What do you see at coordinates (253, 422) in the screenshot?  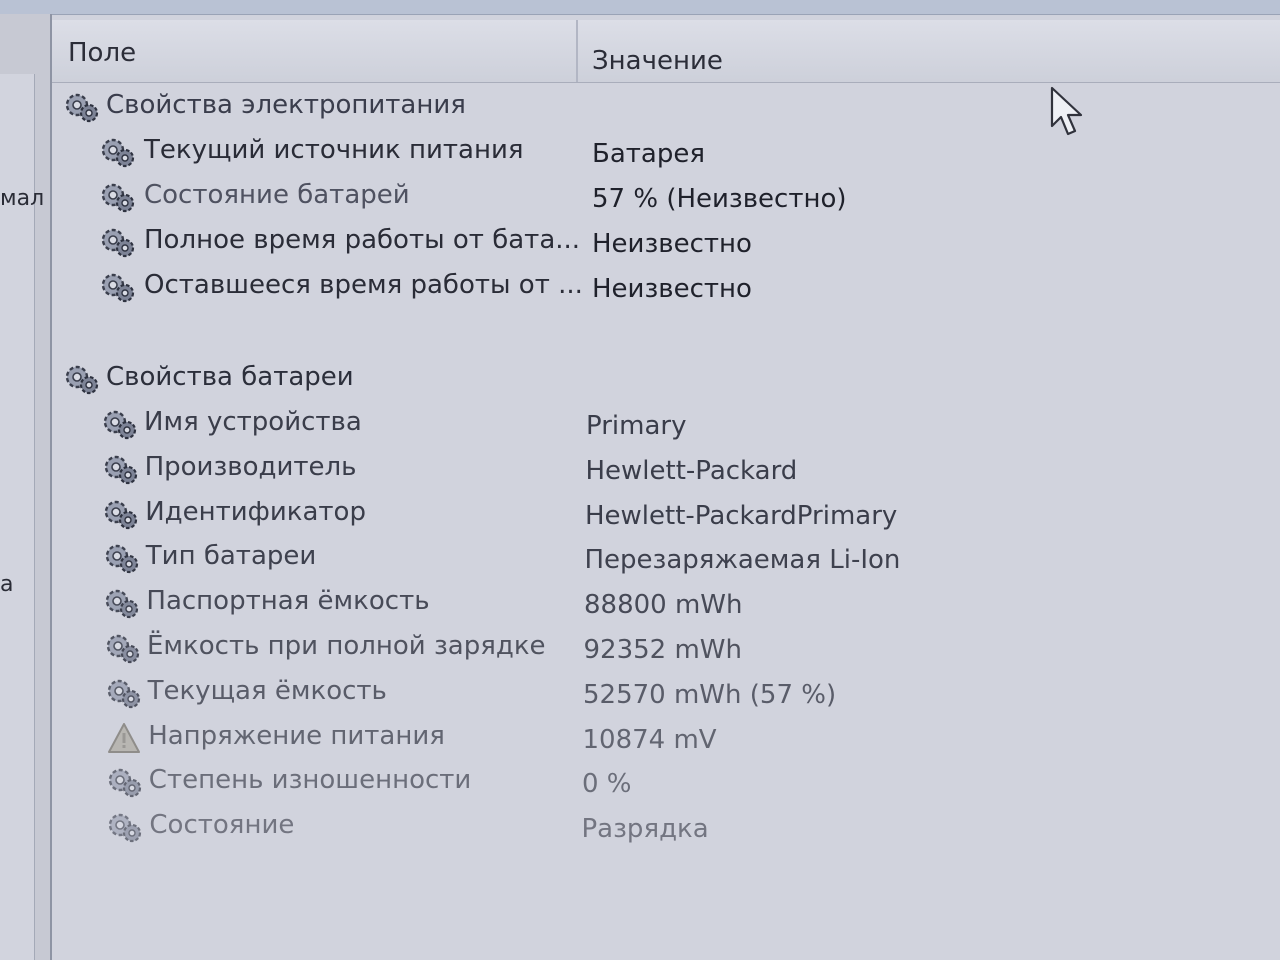 I see `property-field: Имя устройства` at bounding box center [253, 422].